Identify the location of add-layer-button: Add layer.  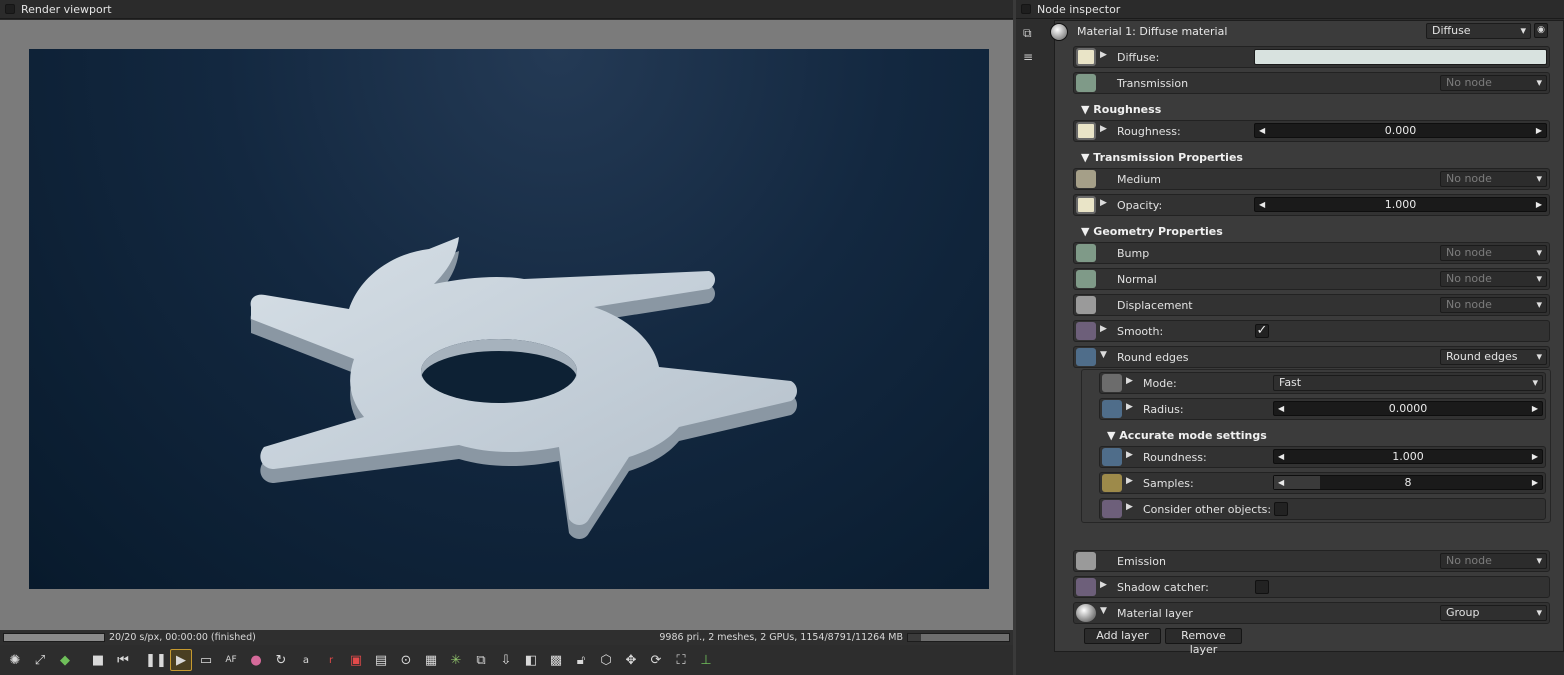
(1122, 636).